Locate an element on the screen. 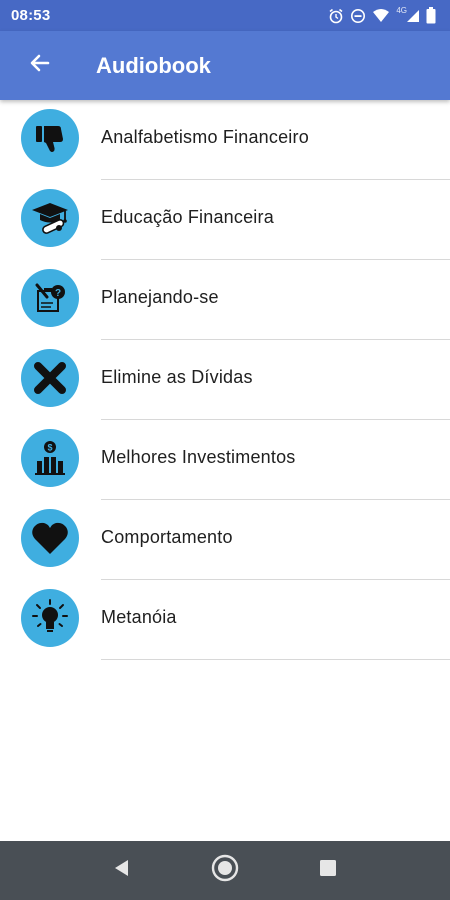  back-button is located at coordinates (41, 65).